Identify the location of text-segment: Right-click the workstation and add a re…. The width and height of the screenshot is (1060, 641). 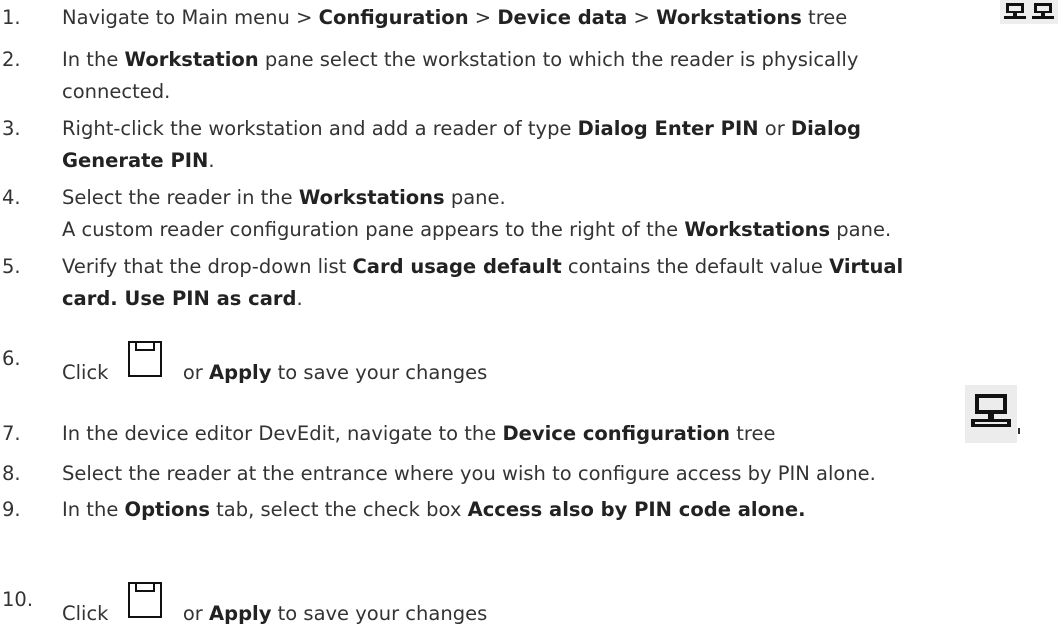
(320, 128).